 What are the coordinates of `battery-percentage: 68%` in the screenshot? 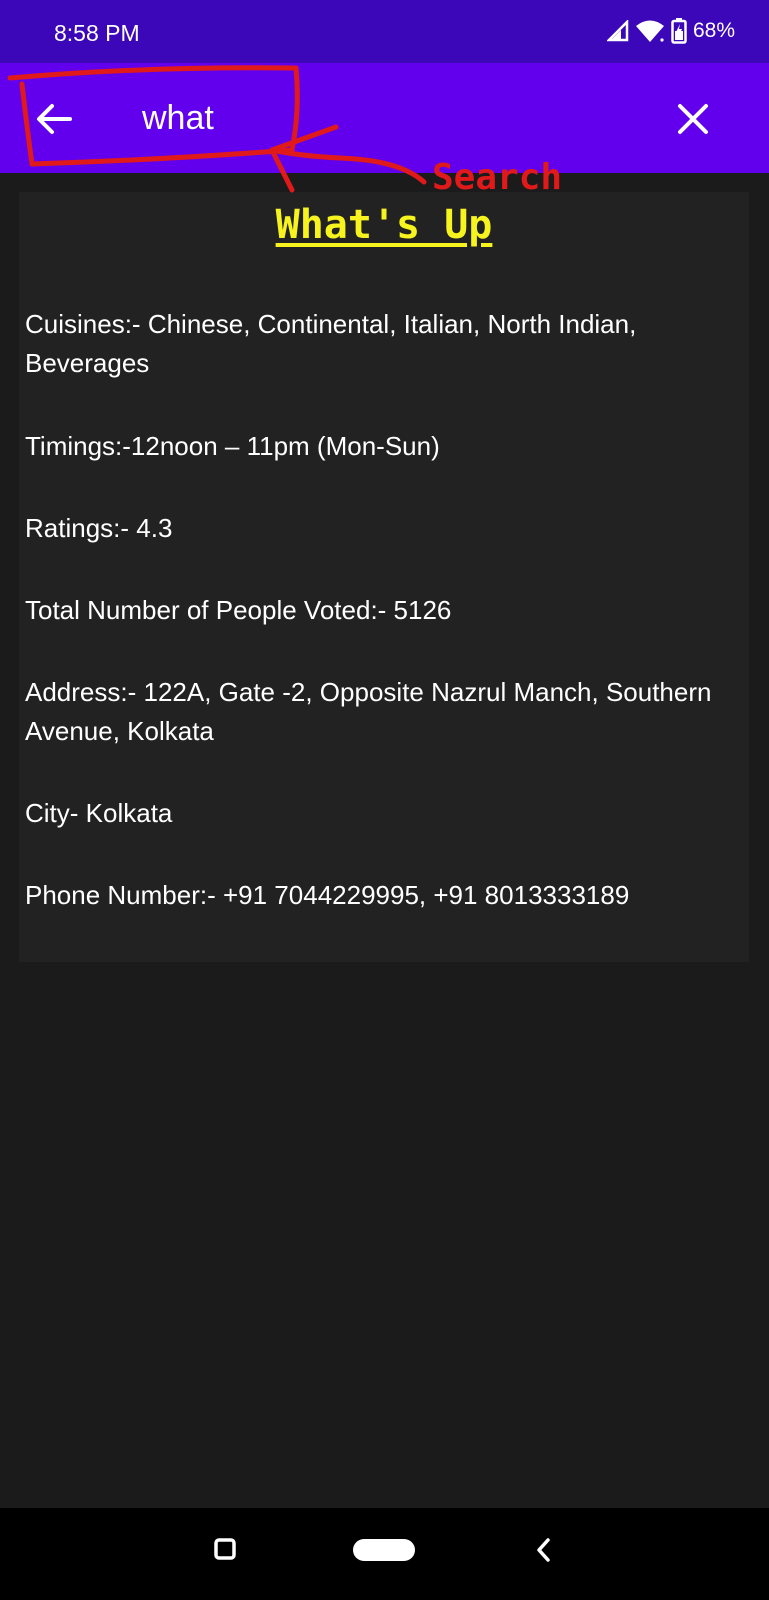 It's located at (713, 30).